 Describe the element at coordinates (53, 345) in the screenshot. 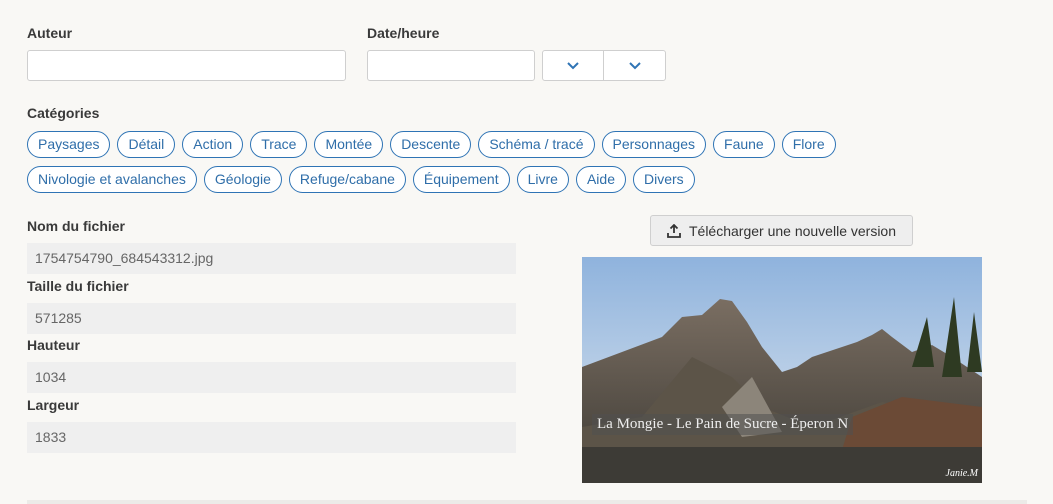

I see `height-label: Hauteur` at that location.